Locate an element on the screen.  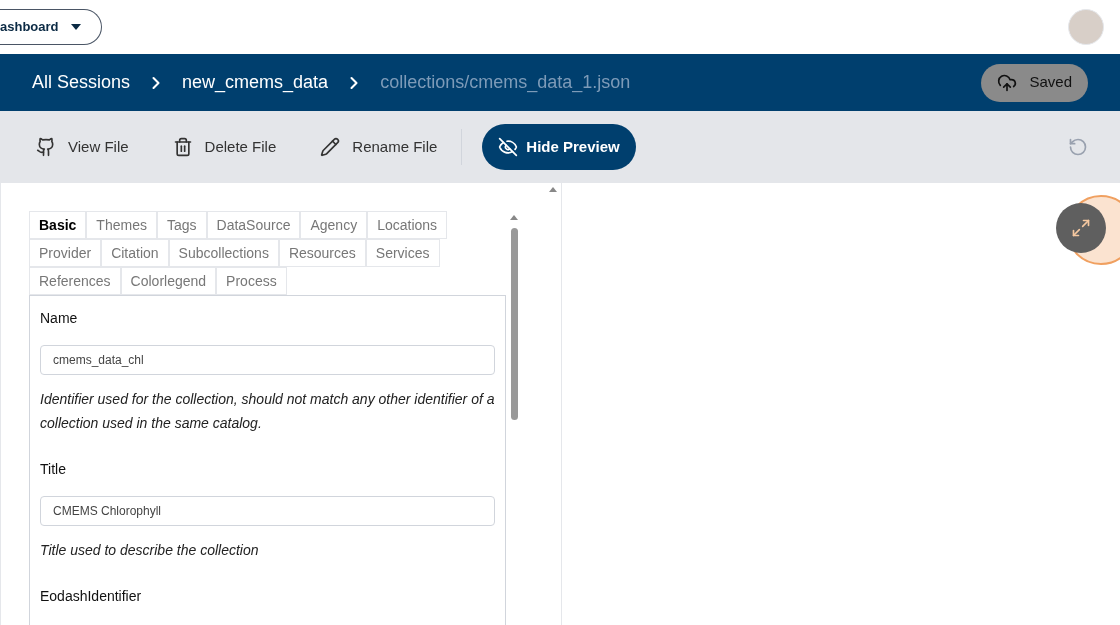
toolbar-button: Rename File is located at coordinates (379, 147).